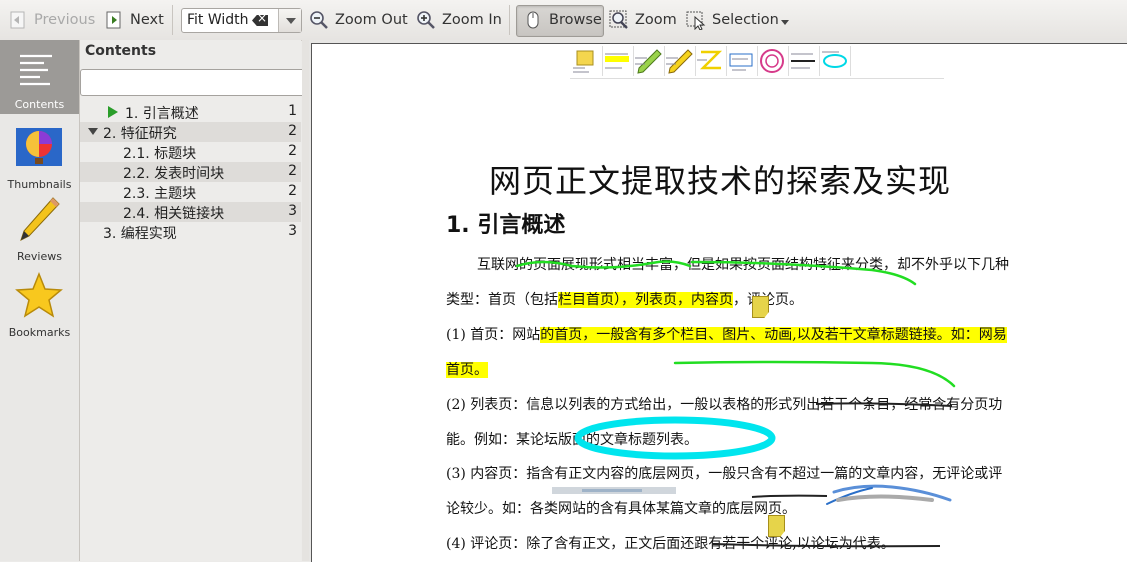  Describe the element at coordinates (804, 61) in the screenshot. I see `strikeout-tool-icon` at that location.